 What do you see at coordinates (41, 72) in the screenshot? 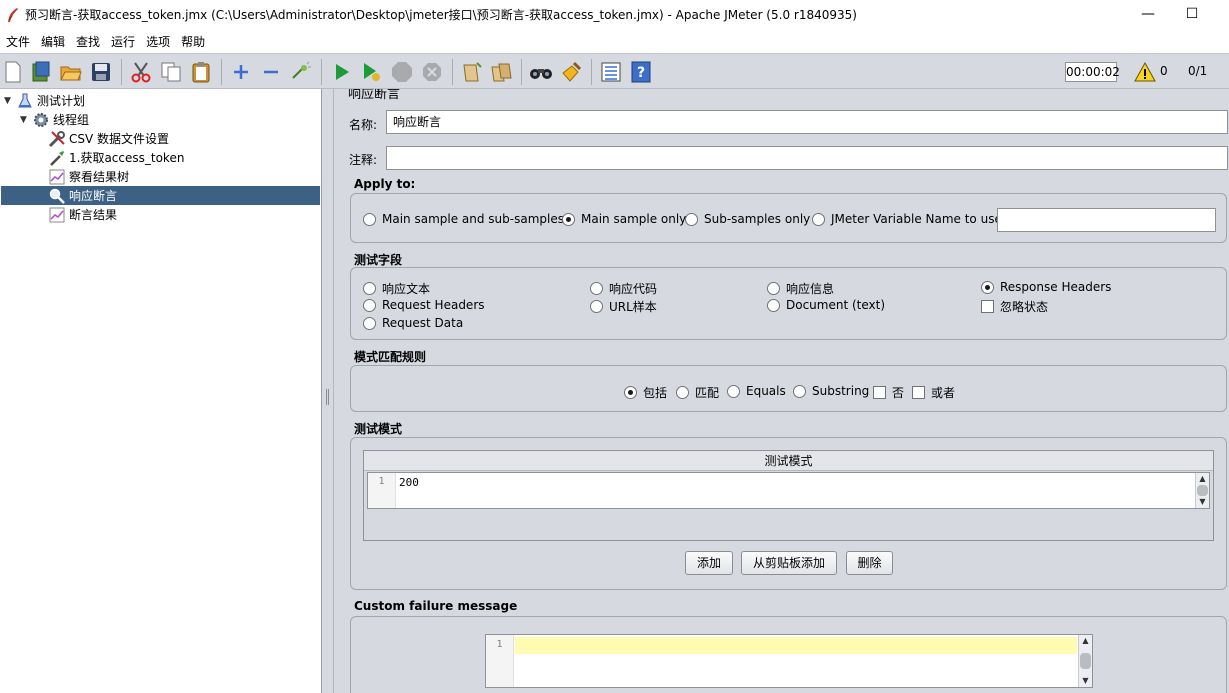
I see `templates-icon` at bounding box center [41, 72].